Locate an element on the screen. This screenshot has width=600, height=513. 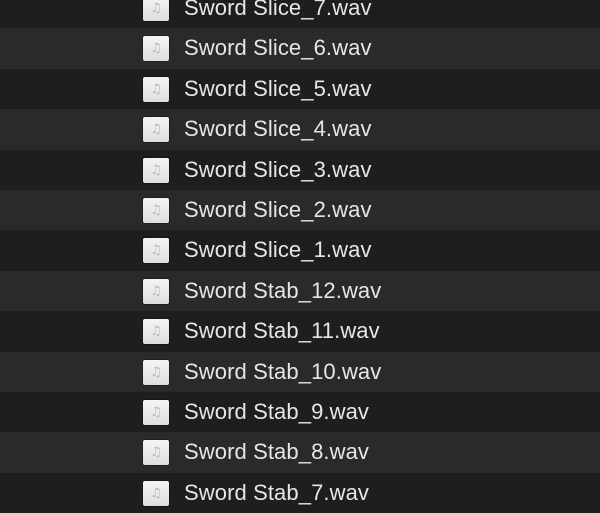
file-name: Sword Slice_2.wav is located at coordinates (278, 209).